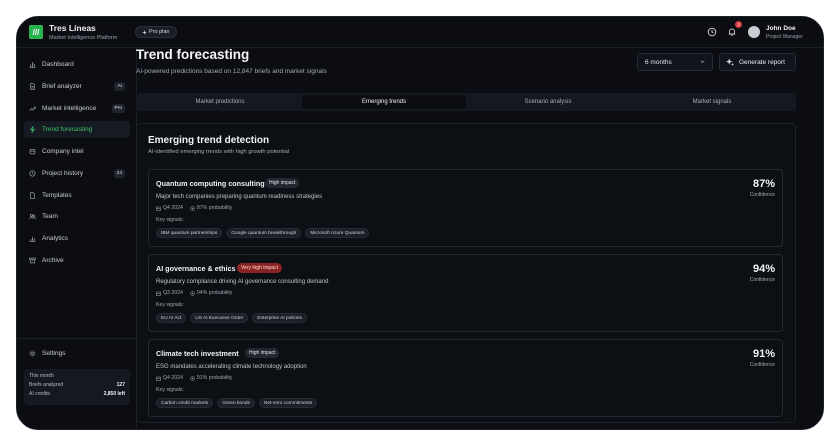 This screenshot has height=446, width=840. I want to click on trend-meta: Q3 2024 94% probability, so click(194, 293).